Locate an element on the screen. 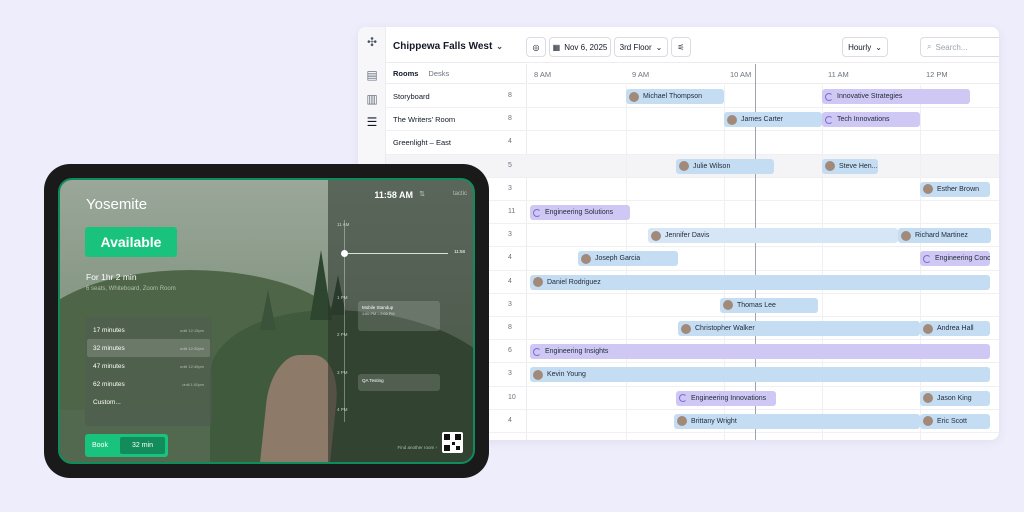 Image resolution: width=1024 pixels, height=512 pixels. time-header: 8 AM 9 AM 10 AM 11 AM 12 PM is located at coordinates (763, 74).